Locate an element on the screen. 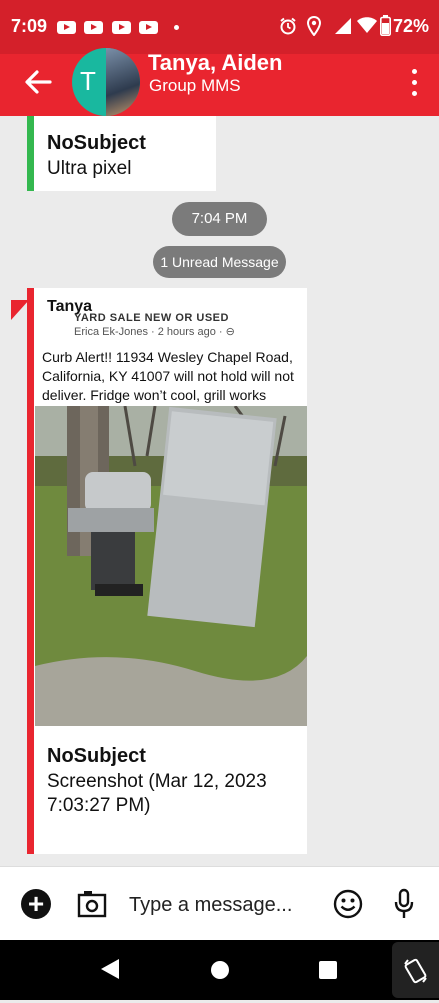  rotate-icon is located at coordinates (415, 971).